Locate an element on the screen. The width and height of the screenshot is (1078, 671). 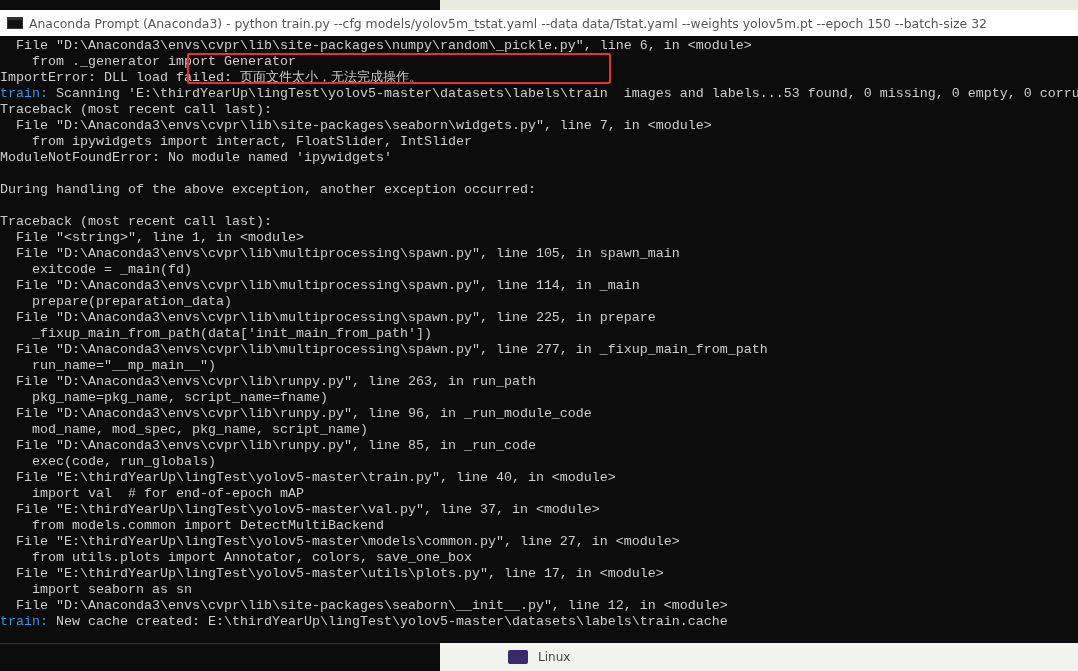
console-line: File "D:\Anaconda3\envs\cvpr\lib\site-packages\seaborn\__init__.py", line 12, in <module> is located at coordinates (371, 605).